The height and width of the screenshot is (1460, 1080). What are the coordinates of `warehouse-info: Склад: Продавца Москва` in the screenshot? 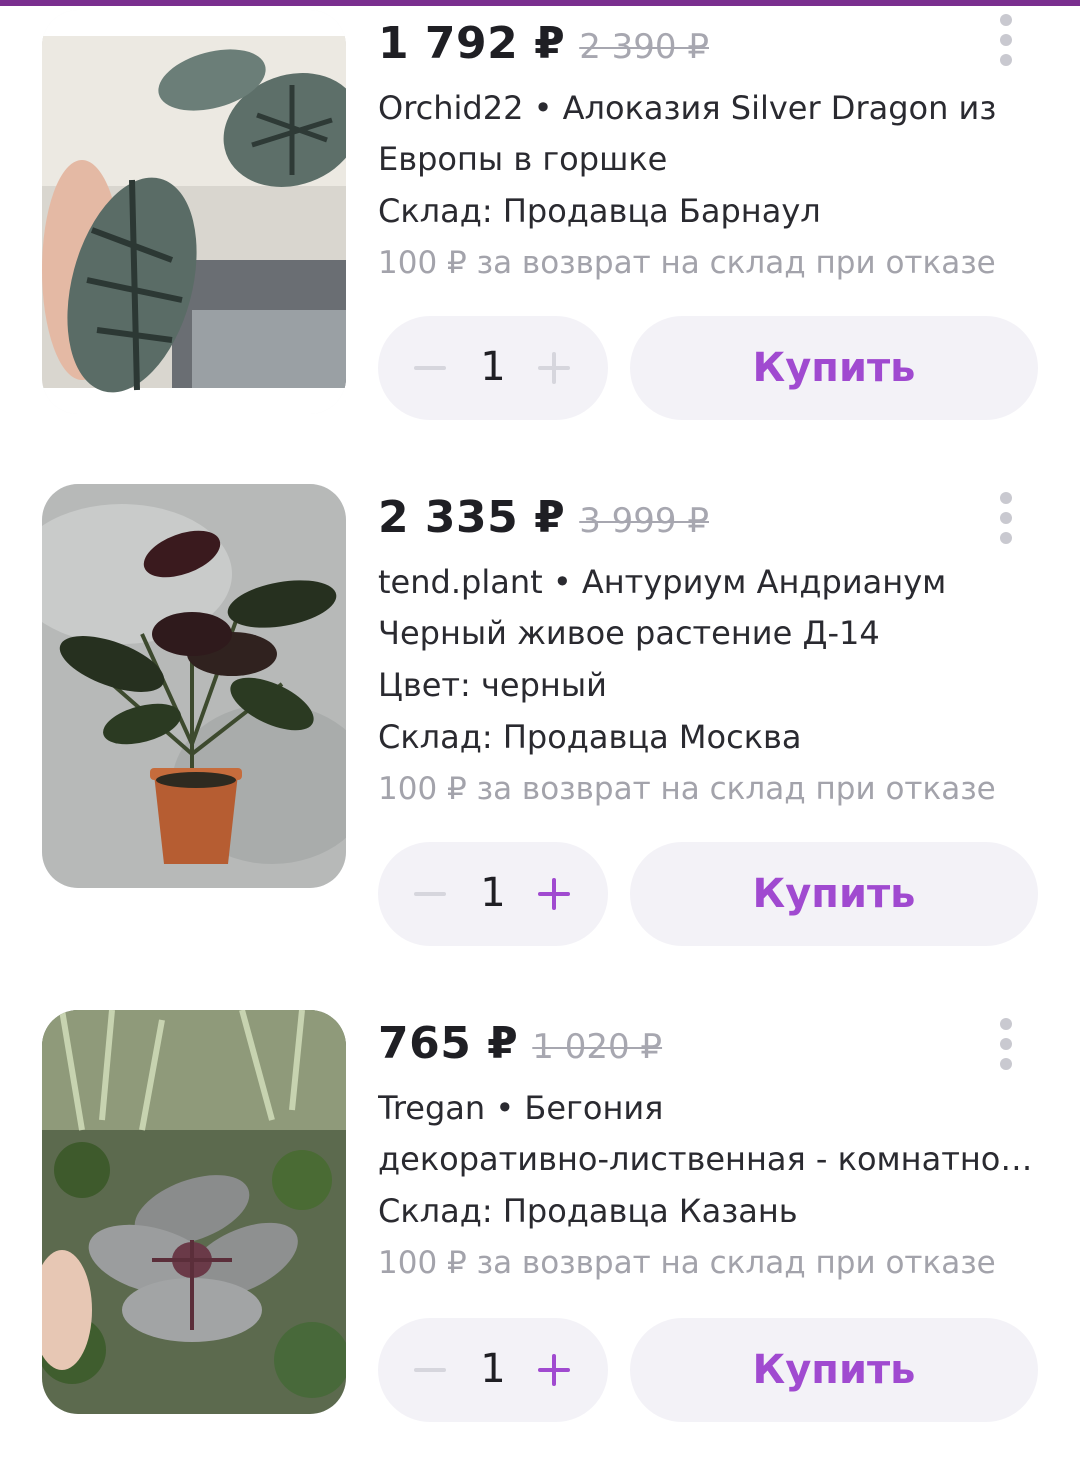 It's located at (590, 737).